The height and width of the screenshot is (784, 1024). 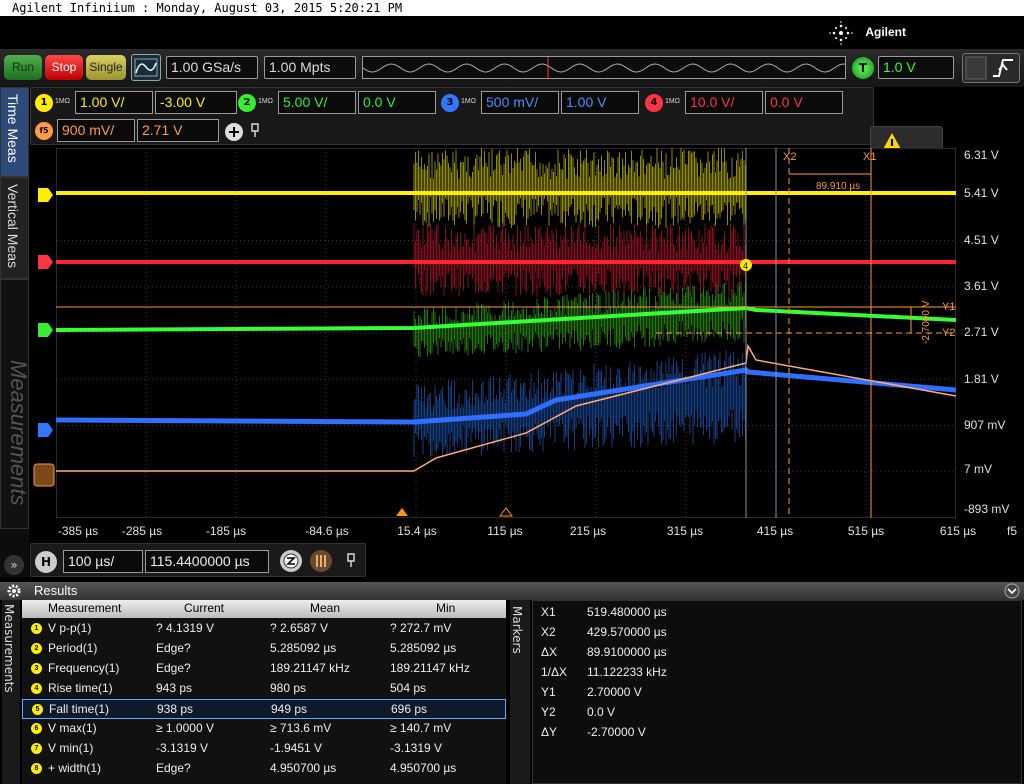 What do you see at coordinates (685, 531) in the screenshot?
I see `time-axis-label: 315 µs` at bounding box center [685, 531].